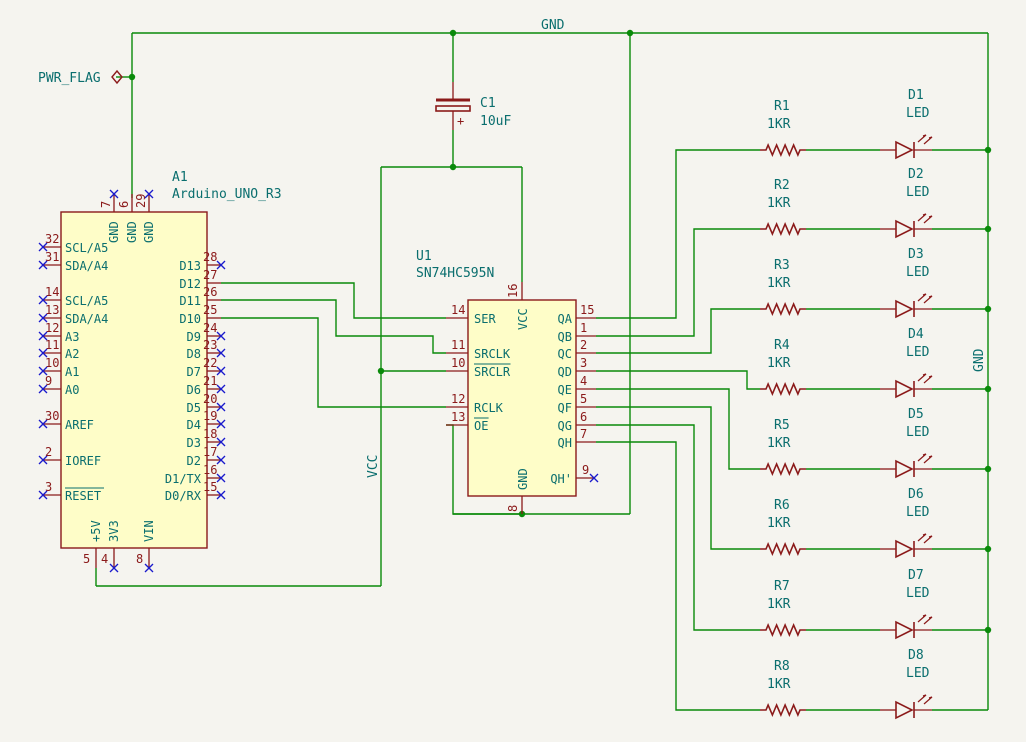 Image resolution: width=1026 pixels, height=742 pixels. I want to click on arduino-pin-number: 25, so click(210, 310).